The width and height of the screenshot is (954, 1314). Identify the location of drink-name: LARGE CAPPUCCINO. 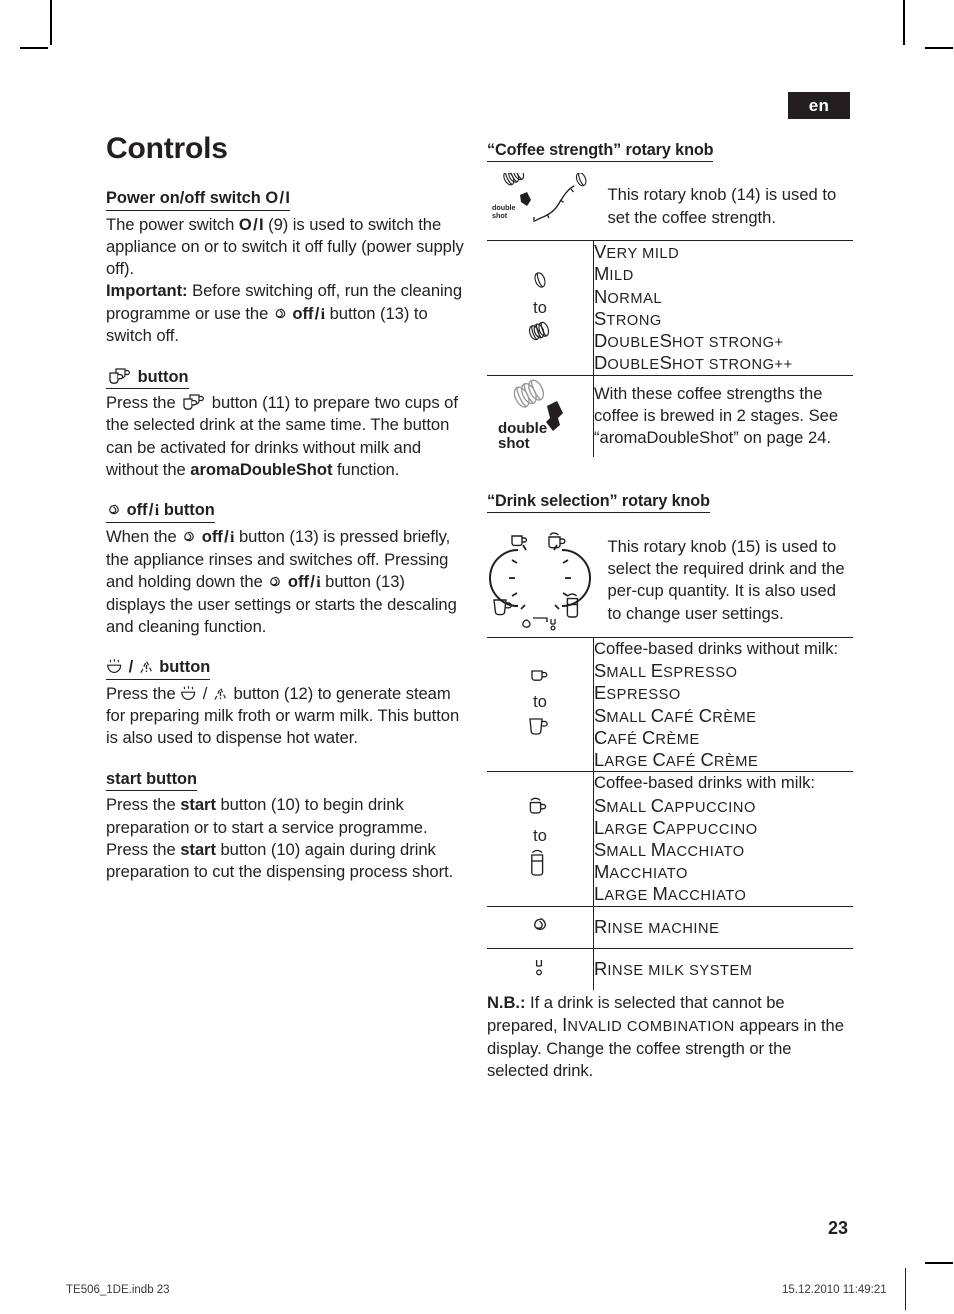
(676, 827).